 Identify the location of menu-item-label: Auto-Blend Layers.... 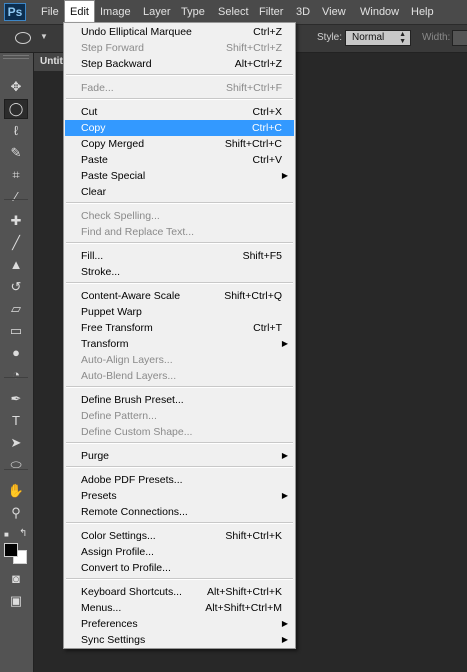
(129, 376).